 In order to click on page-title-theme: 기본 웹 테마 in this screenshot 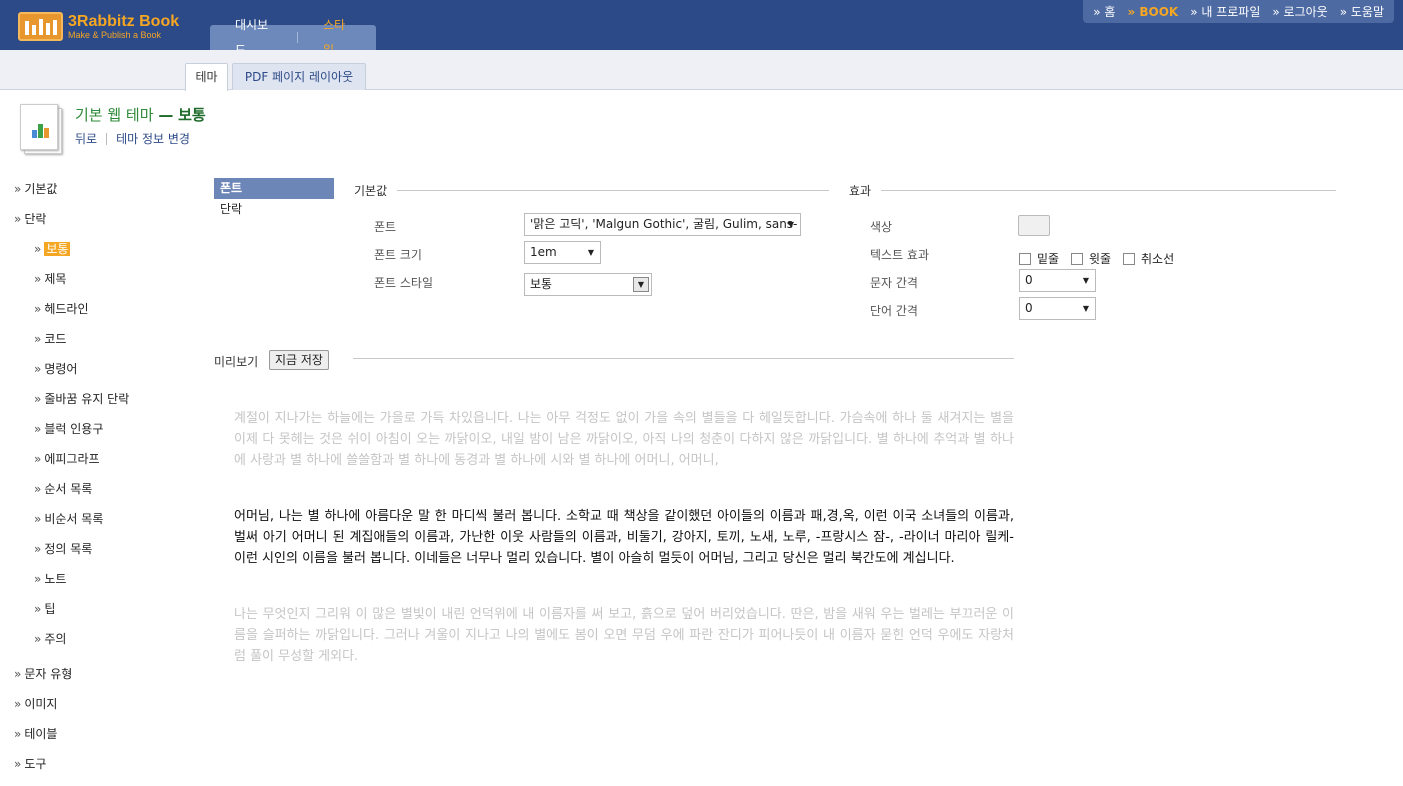, I will do `click(114, 115)`.